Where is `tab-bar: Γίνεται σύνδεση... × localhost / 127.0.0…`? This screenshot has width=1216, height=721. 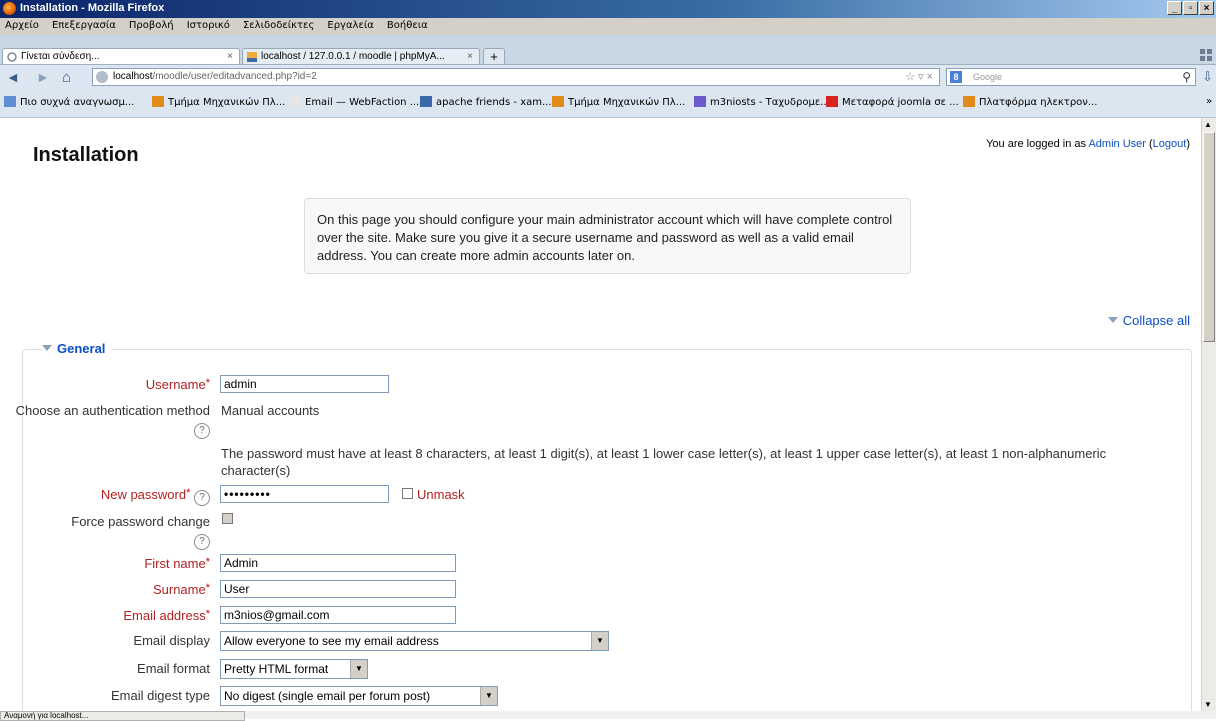 tab-bar: Γίνεται σύνδεση... × localhost / 127.0.0… is located at coordinates (608, 50).